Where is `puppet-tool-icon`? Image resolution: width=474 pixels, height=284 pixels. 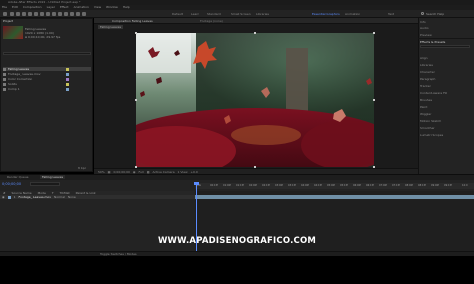 puppet-tool-icon is located at coordinates (84, 14).